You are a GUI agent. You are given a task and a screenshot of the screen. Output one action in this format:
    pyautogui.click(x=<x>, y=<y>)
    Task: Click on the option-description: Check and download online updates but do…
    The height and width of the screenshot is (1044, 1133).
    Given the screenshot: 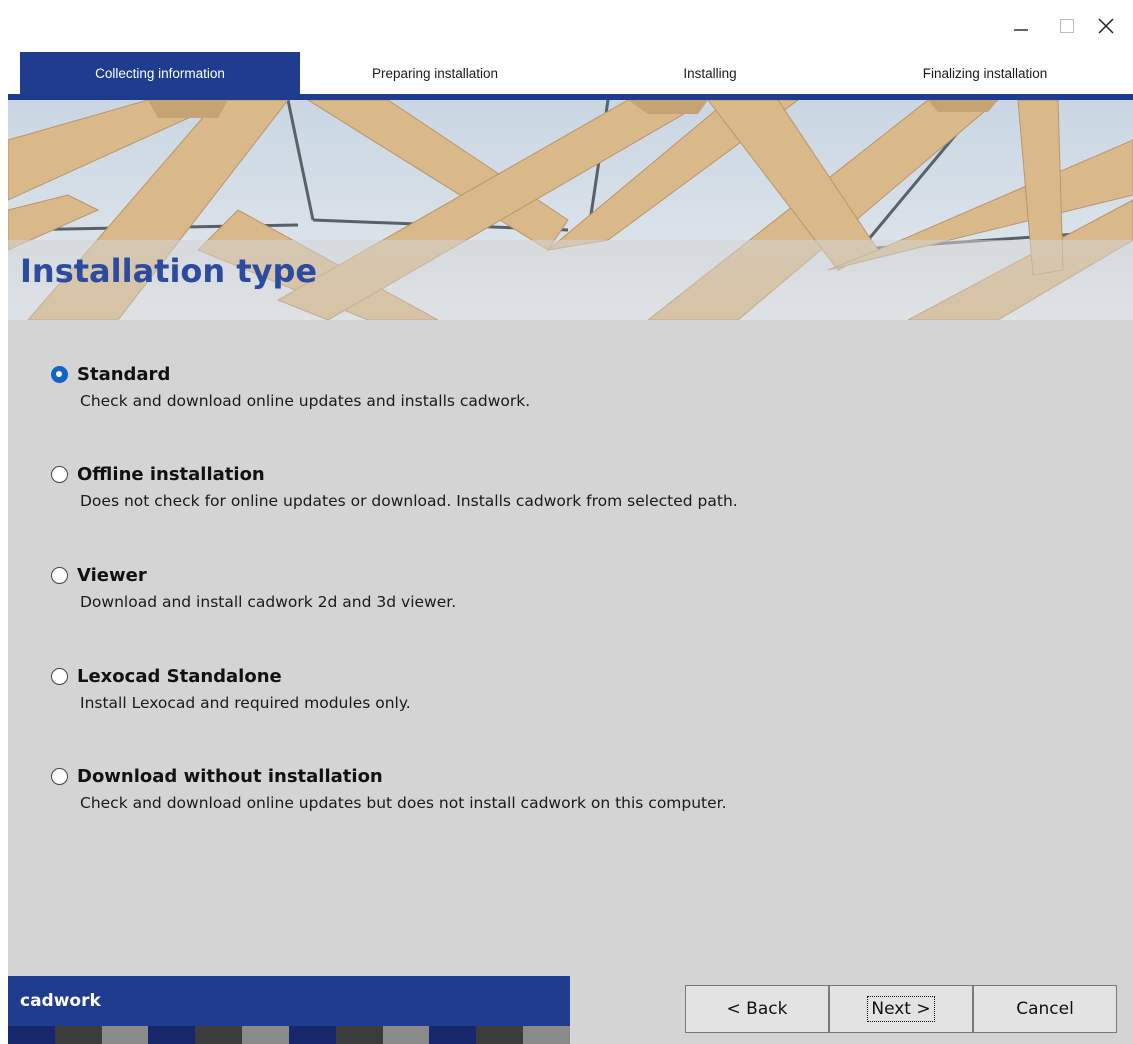 What is the action you would take?
    pyautogui.click(x=403, y=803)
    